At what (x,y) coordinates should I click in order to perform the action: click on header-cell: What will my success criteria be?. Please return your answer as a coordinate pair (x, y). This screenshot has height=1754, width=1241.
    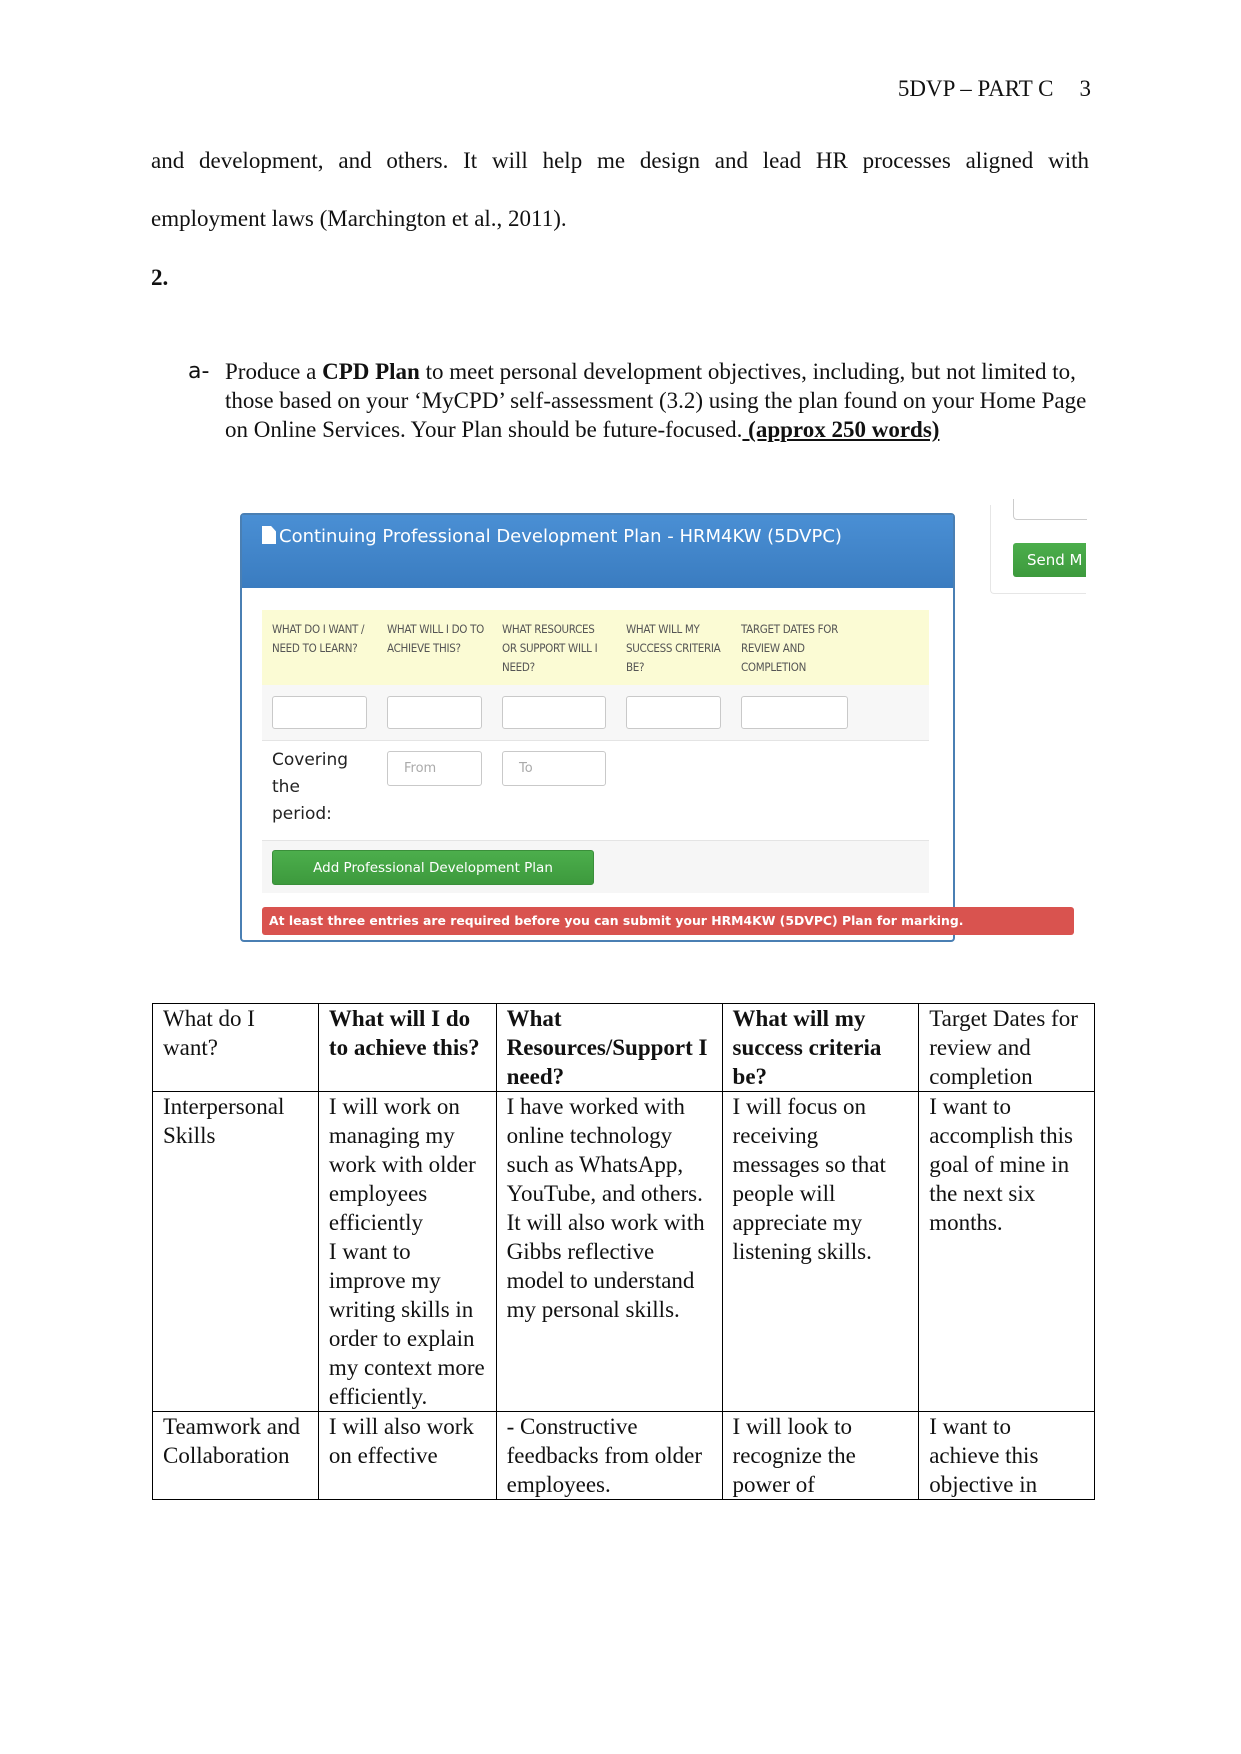
    Looking at the image, I should click on (820, 1047).